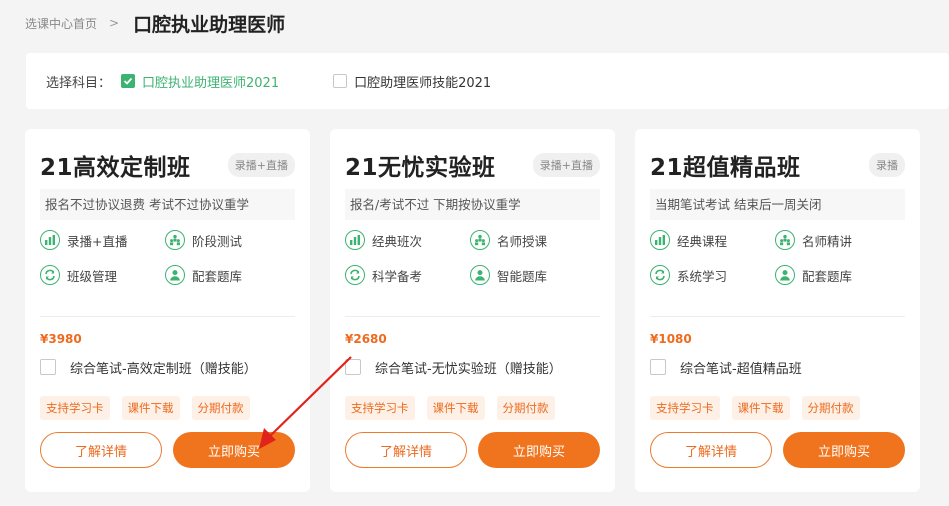  I want to click on subject-option-written: 口腔执业助理医师2021, so click(200, 81).